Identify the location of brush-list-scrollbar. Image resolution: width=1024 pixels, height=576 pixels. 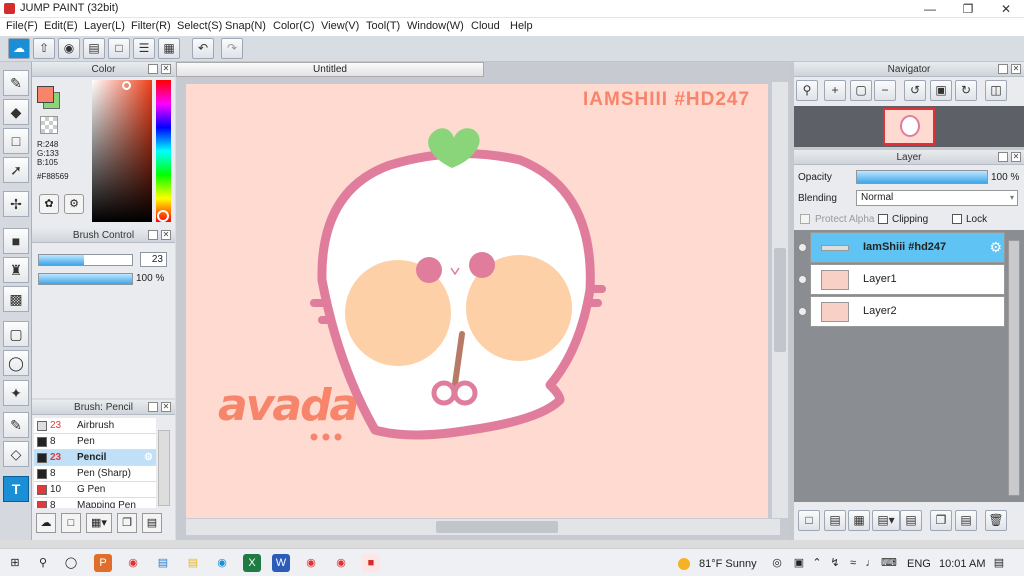
(164, 468).